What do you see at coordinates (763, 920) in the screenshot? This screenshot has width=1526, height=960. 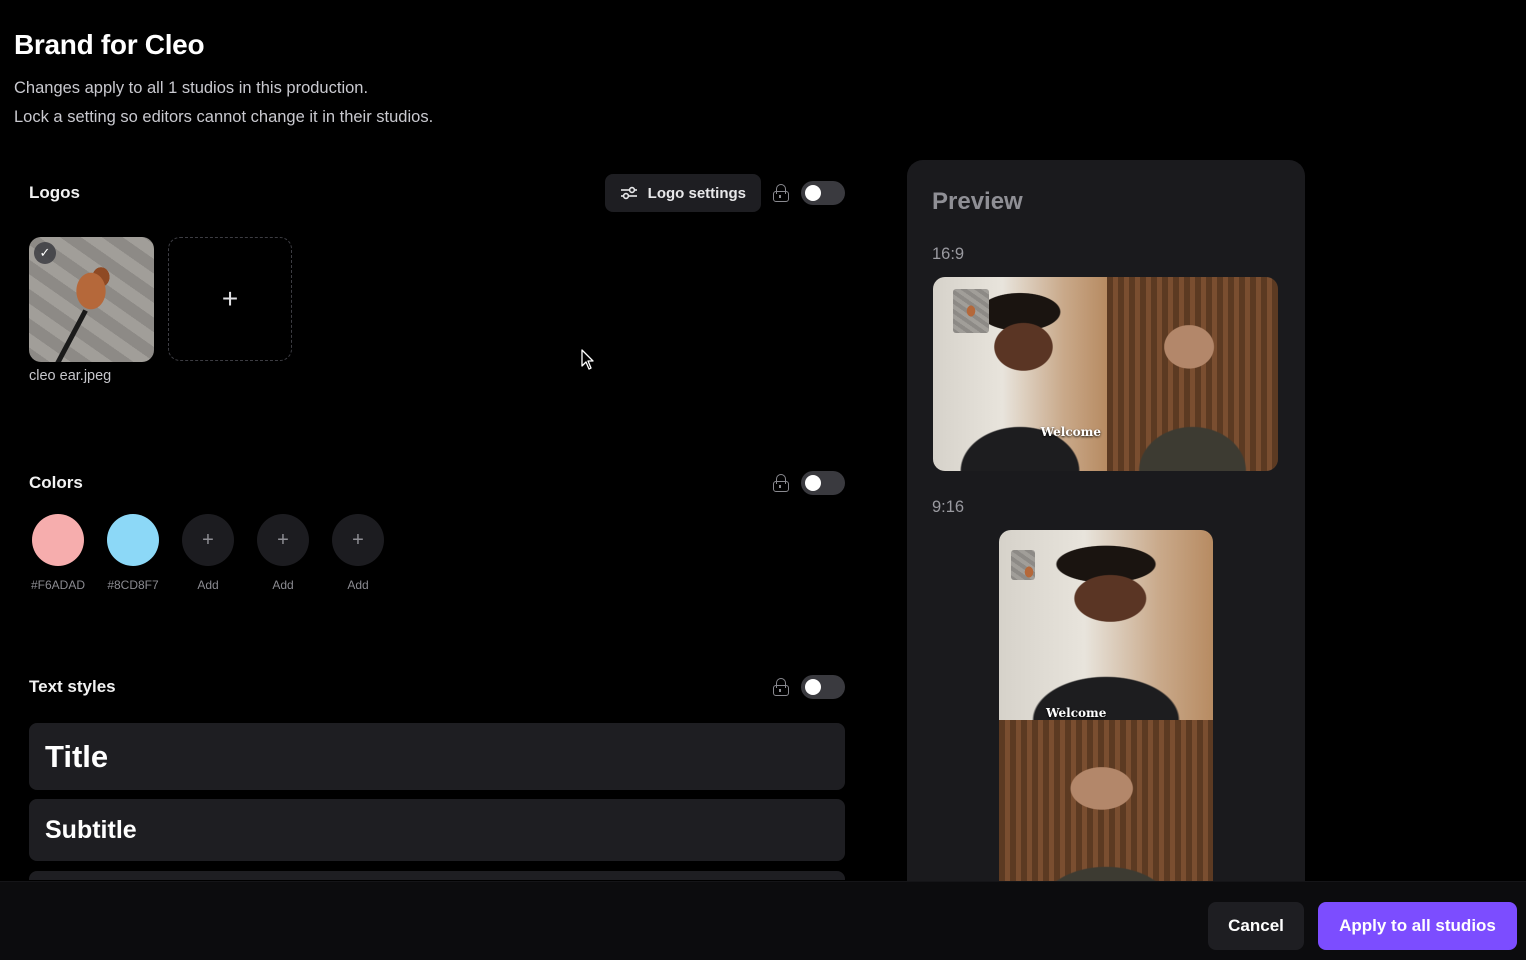 I see `footer-bar: Cancel Apply to all studios` at bounding box center [763, 920].